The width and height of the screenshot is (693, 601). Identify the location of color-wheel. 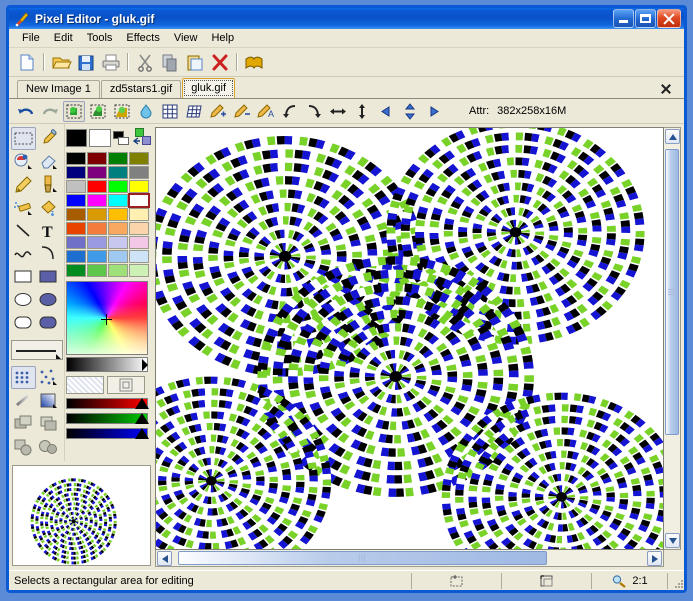
(107, 318).